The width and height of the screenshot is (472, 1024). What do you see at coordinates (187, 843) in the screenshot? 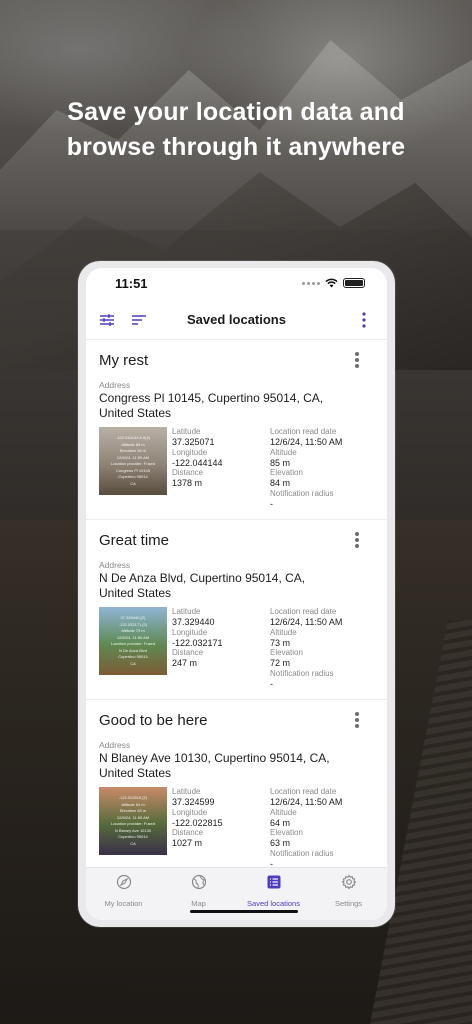
I see `distance-value: 1027 m` at bounding box center [187, 843].